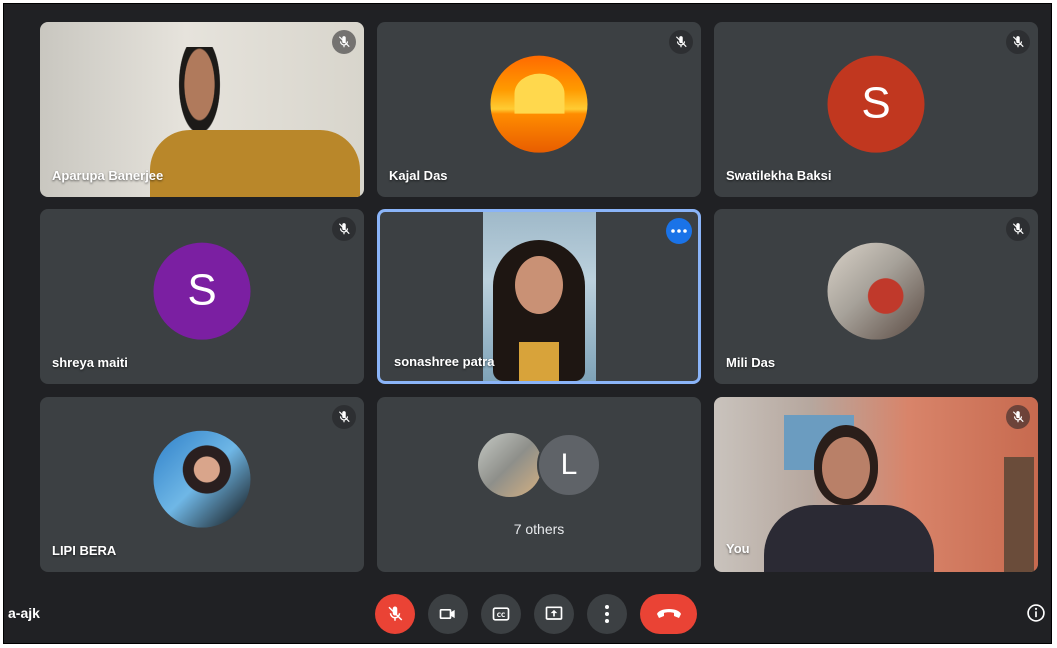  I want to click on participant-name: Swatilekha Baksi, so click(779, 175).